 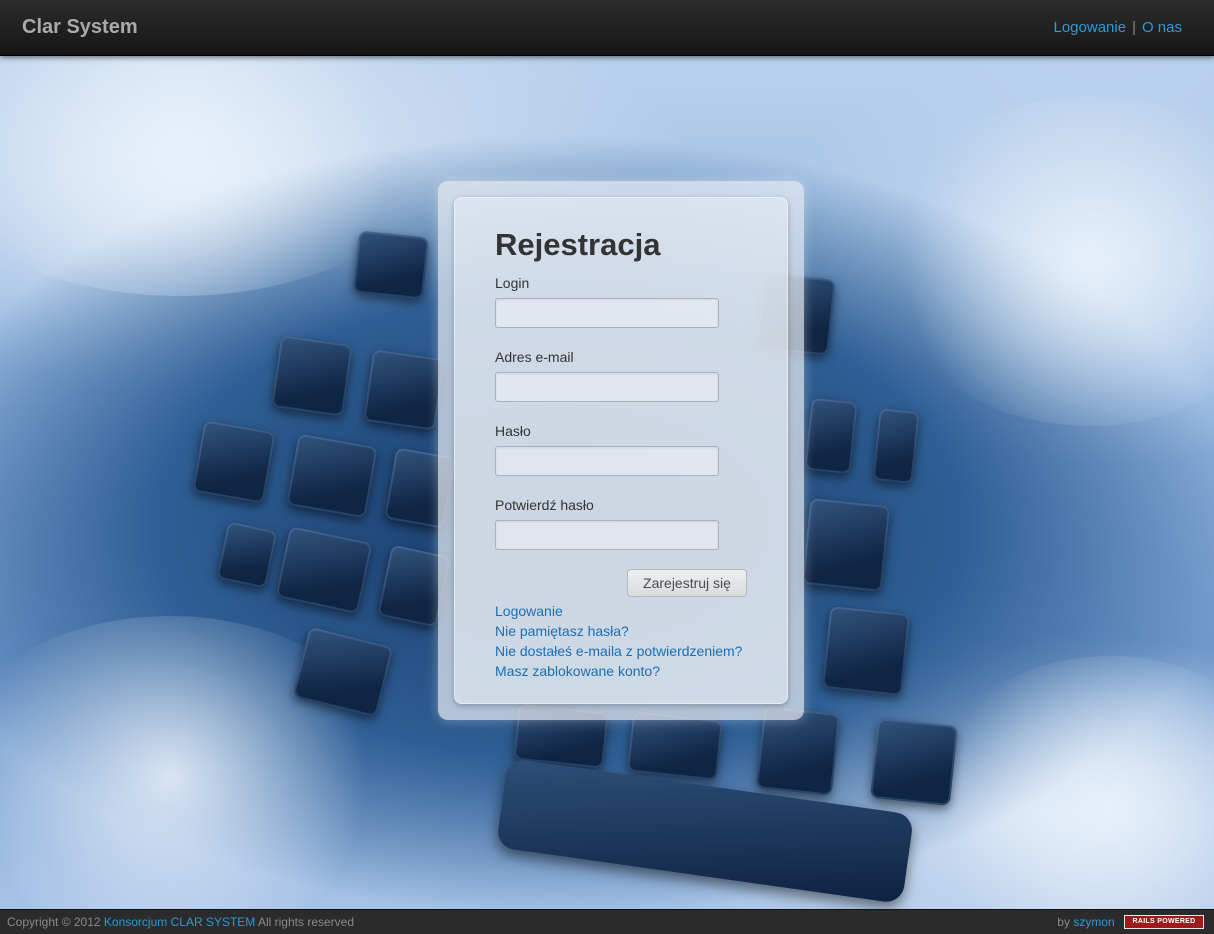 I want to click on copyright-suffix: All rights reserved, so click(x=306, y=922).